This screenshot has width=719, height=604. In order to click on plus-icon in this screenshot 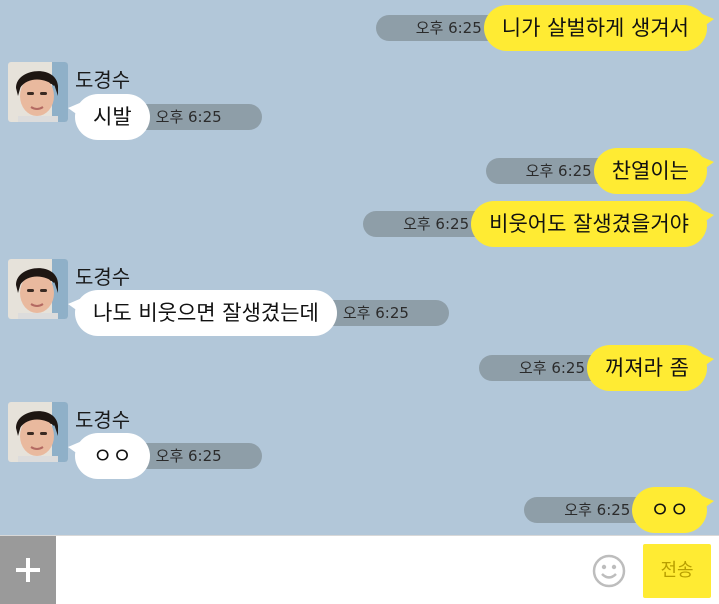, I will do `click(28, 570)`.